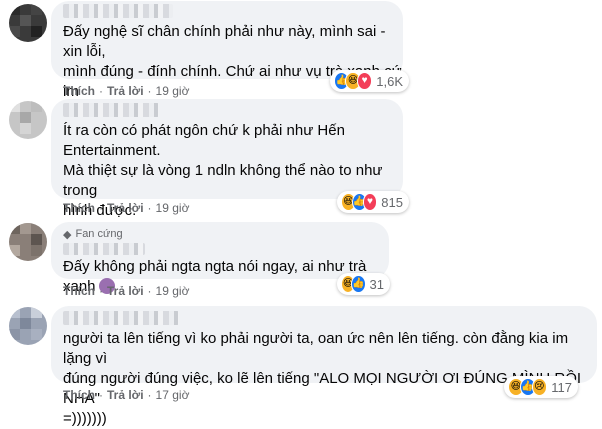 The width and height of the screenshot is (602, 429). I want to click on comment-actions: Thích · Trả lời · 17 giờ, so click(126, 395).